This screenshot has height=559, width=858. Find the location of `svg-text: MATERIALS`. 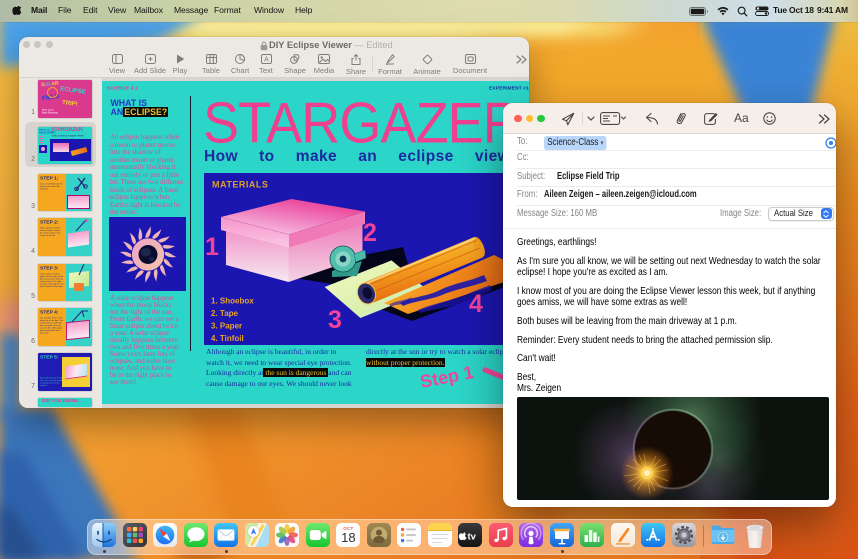

svg-text: MATERIALS is located at coordinates (240, 185).